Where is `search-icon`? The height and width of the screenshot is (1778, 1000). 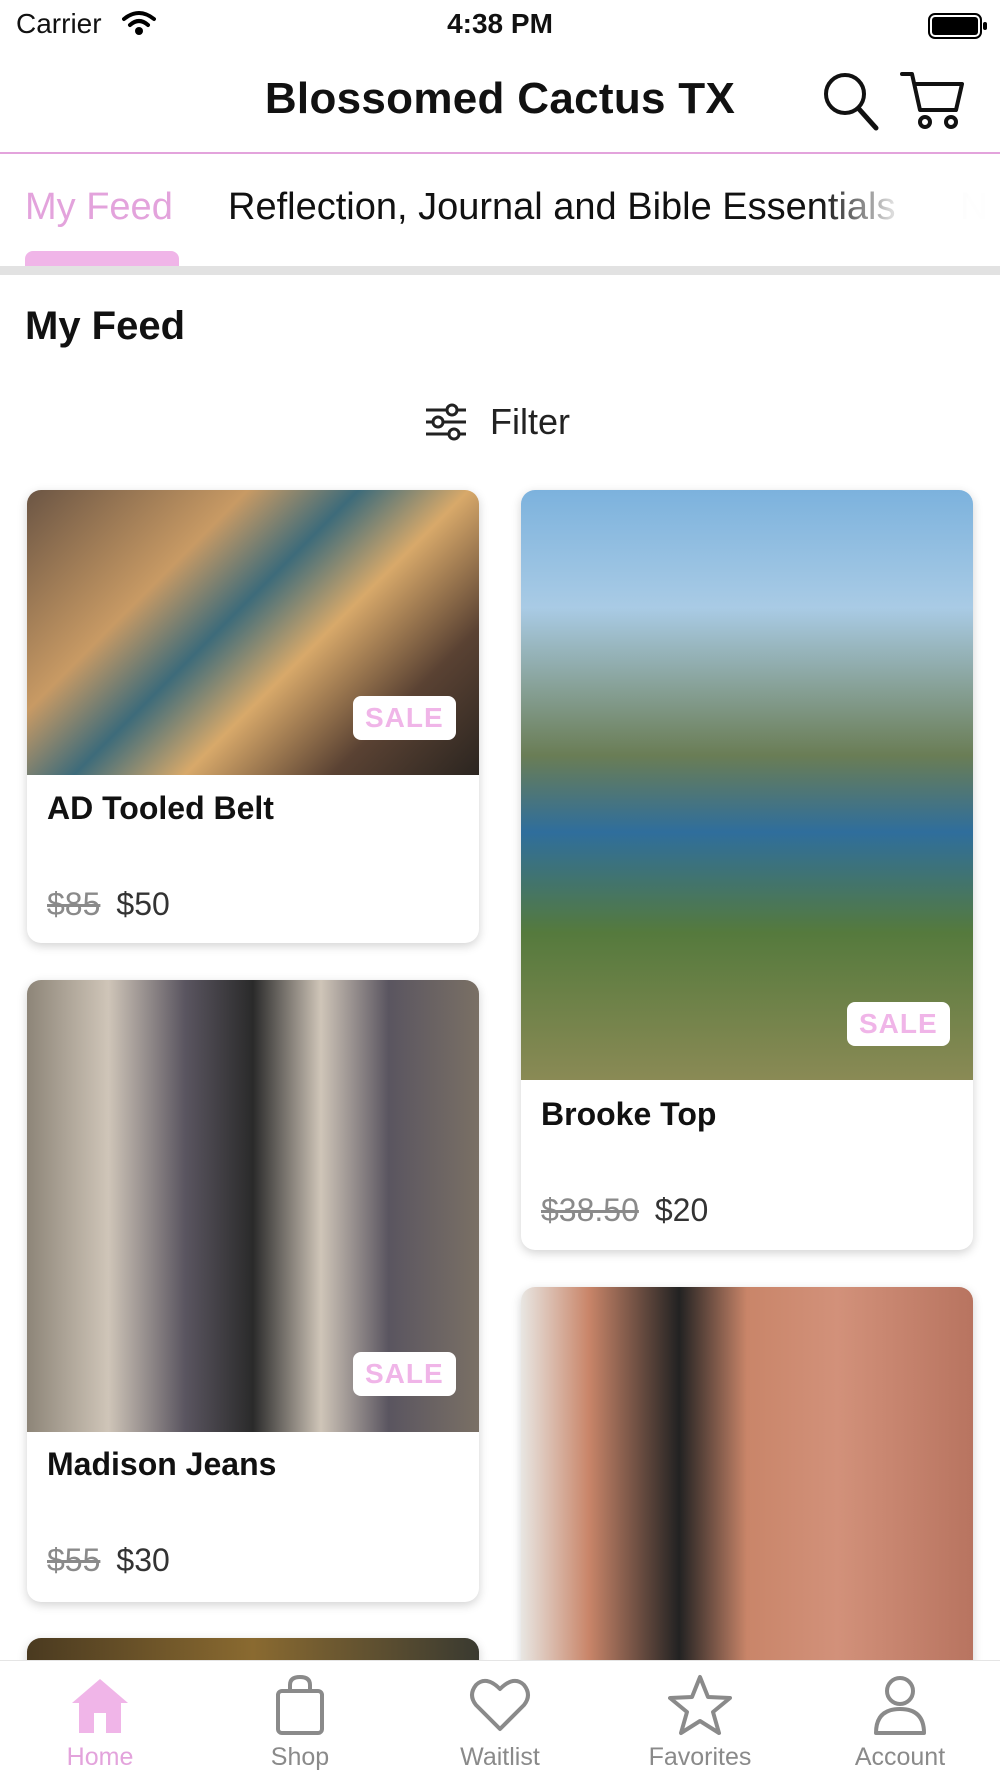 search-icon is located at coordinates (851, 101).